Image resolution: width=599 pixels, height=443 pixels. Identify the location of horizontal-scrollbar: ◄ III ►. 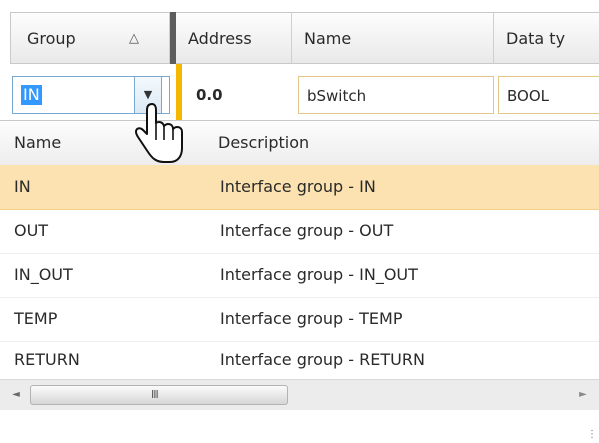
(299, 394).